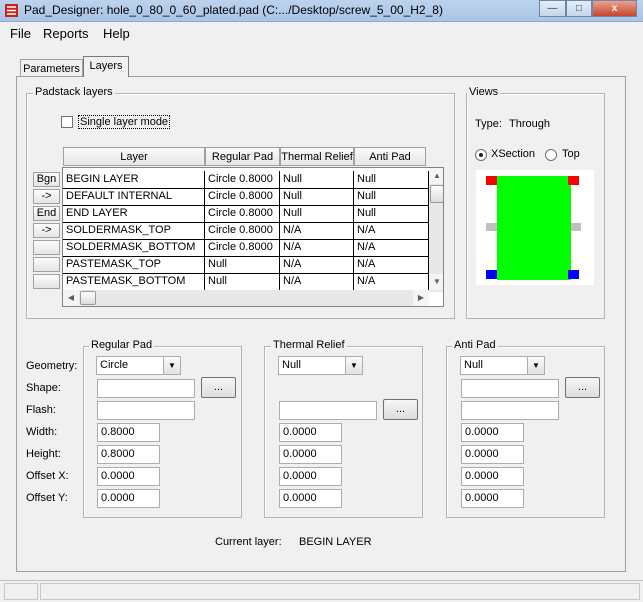  Describe the element at coordinates (534, 228) in the screenshot. I see `pad-cross-section` at that location.